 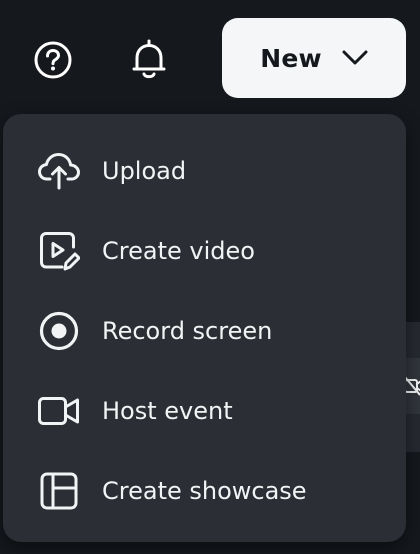 What do you see at coordinates (355, 57) in the screenshot?
I see `chevron-down-icon` at bounding box center [355, 57].